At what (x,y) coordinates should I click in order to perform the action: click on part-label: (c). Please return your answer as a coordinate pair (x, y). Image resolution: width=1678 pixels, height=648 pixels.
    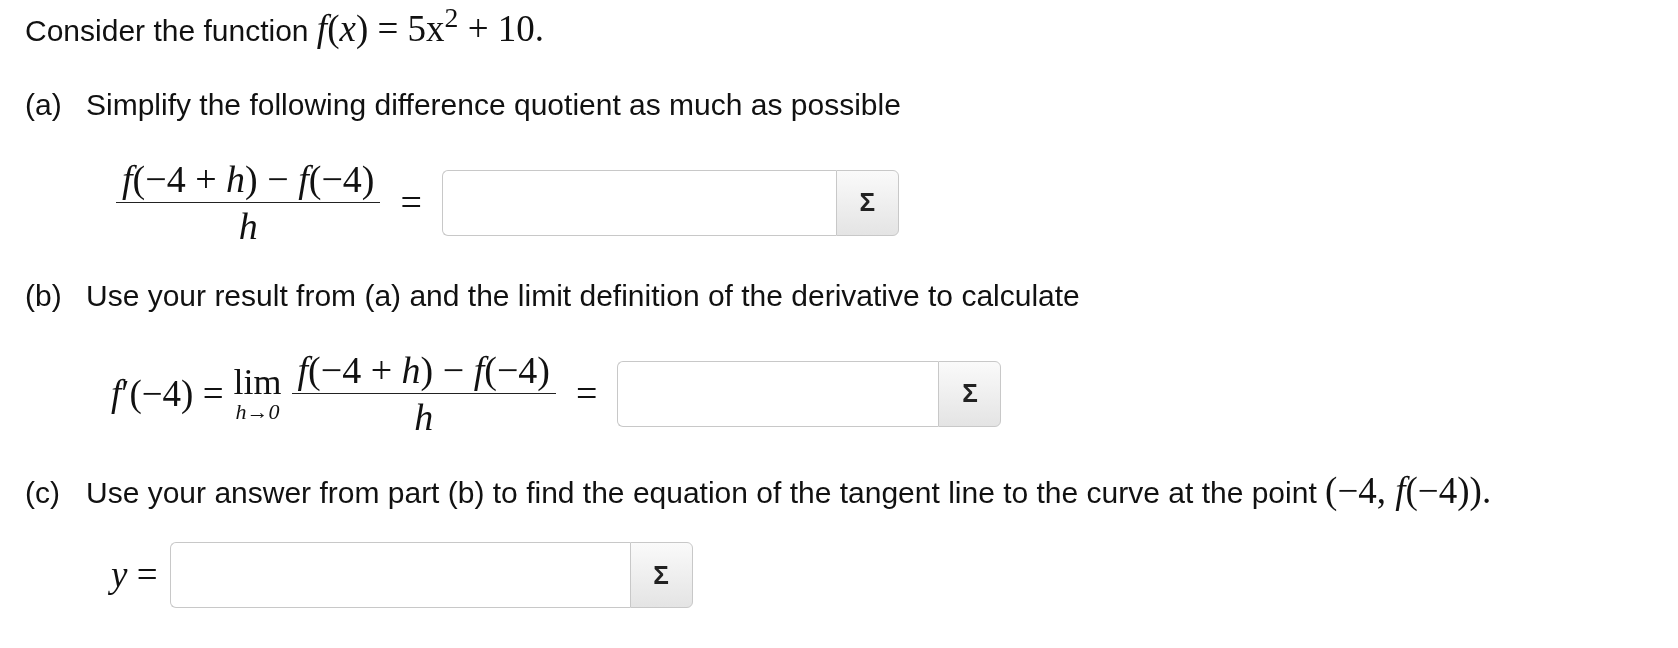
    Looking at the image, I should click on (43, 493).